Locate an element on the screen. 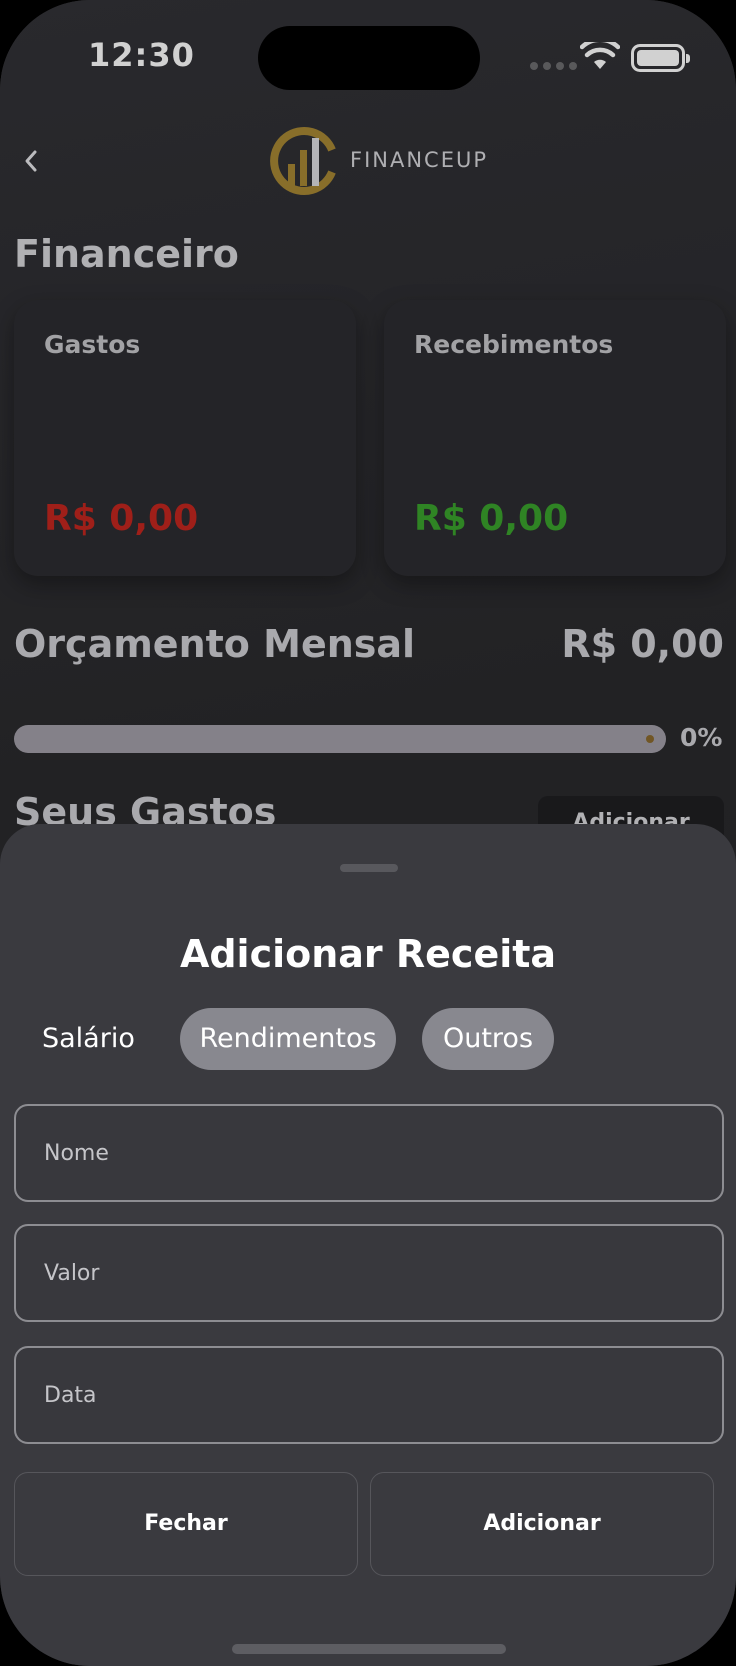 The image size is (736, 1666). date-input is located at coordinates (369, 1395).